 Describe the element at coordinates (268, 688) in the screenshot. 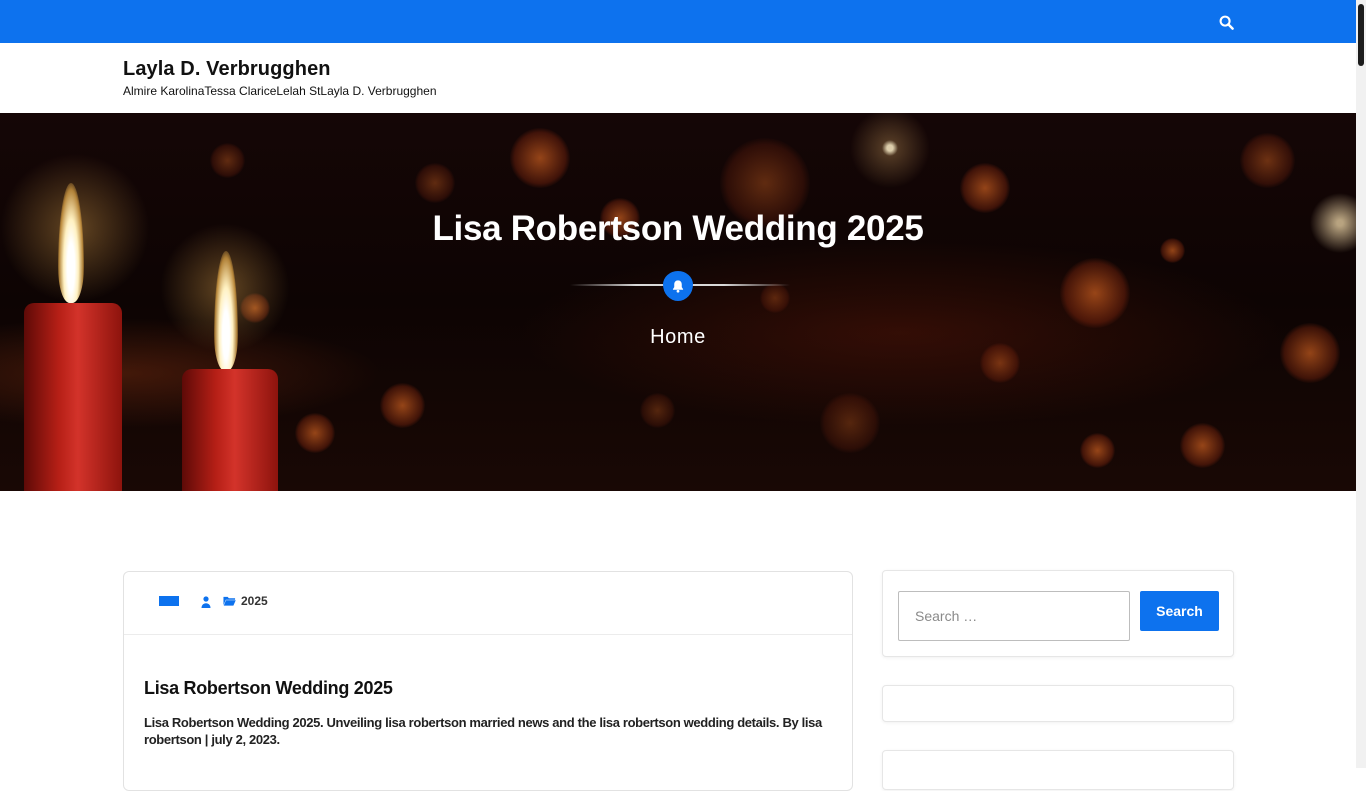

I see `post-title: Lisa Robertson Wedding 2025` at that location.